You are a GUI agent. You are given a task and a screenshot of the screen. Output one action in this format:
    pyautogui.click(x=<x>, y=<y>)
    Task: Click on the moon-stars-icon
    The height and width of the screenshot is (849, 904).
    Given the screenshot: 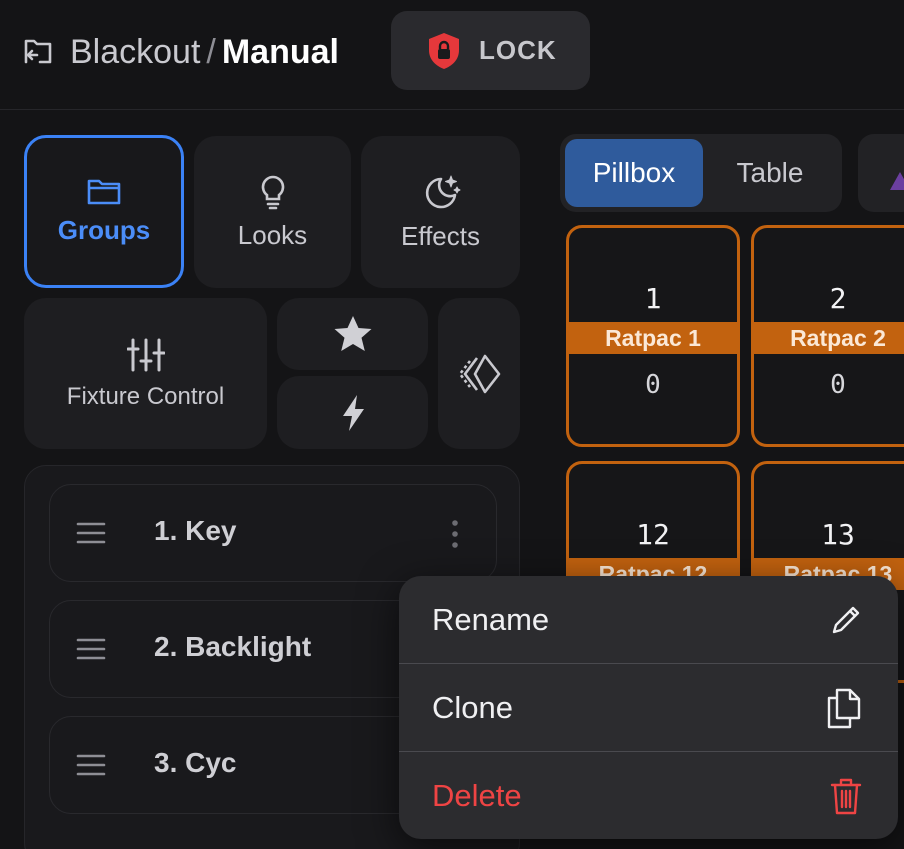 What is the action you would take?
    pyautogui.click(x=442, y=191)
    